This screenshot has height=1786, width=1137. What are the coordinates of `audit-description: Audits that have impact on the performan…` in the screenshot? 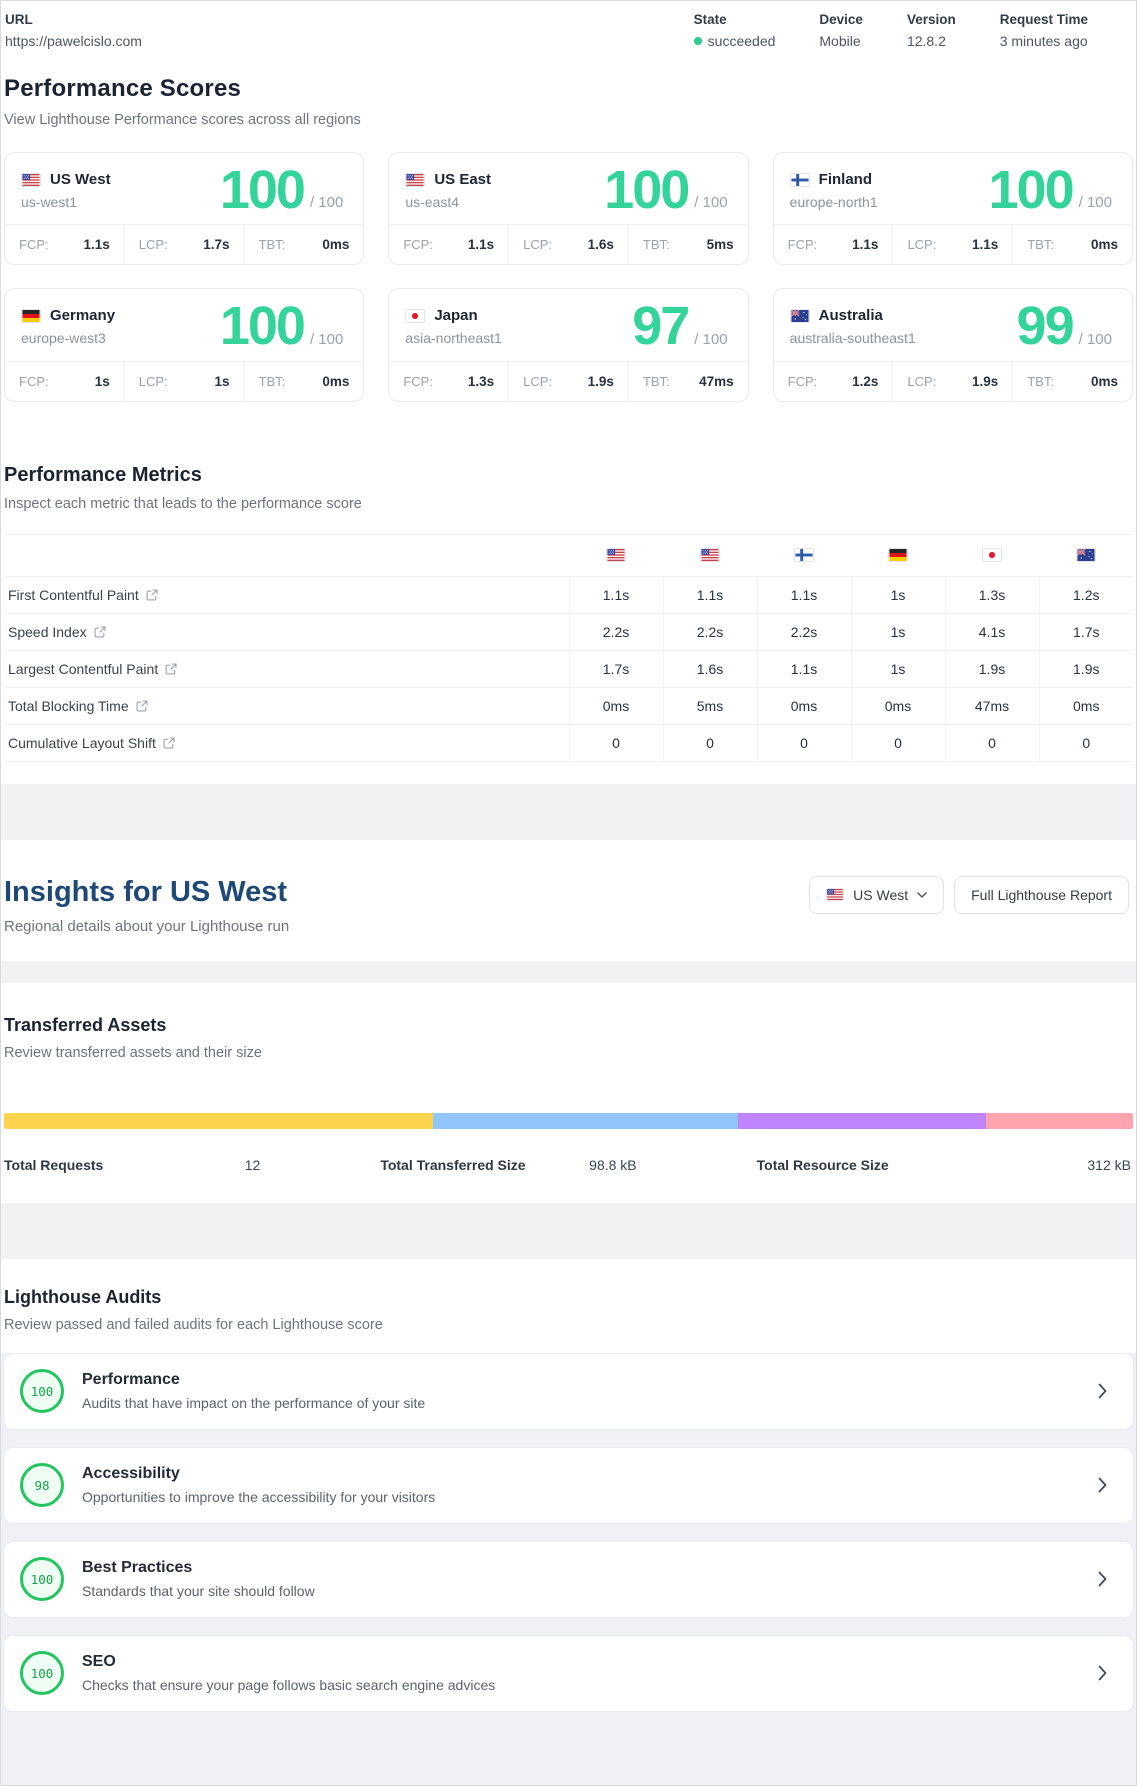 It's located at (254, 1403).